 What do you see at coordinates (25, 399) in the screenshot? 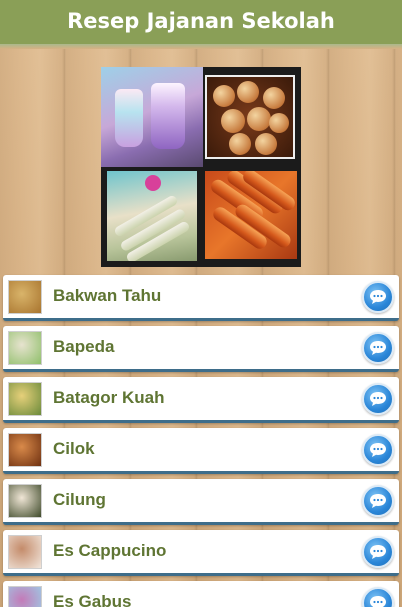
I see `batagor-kuah-thumbnail` at bounding box center [25, 399].